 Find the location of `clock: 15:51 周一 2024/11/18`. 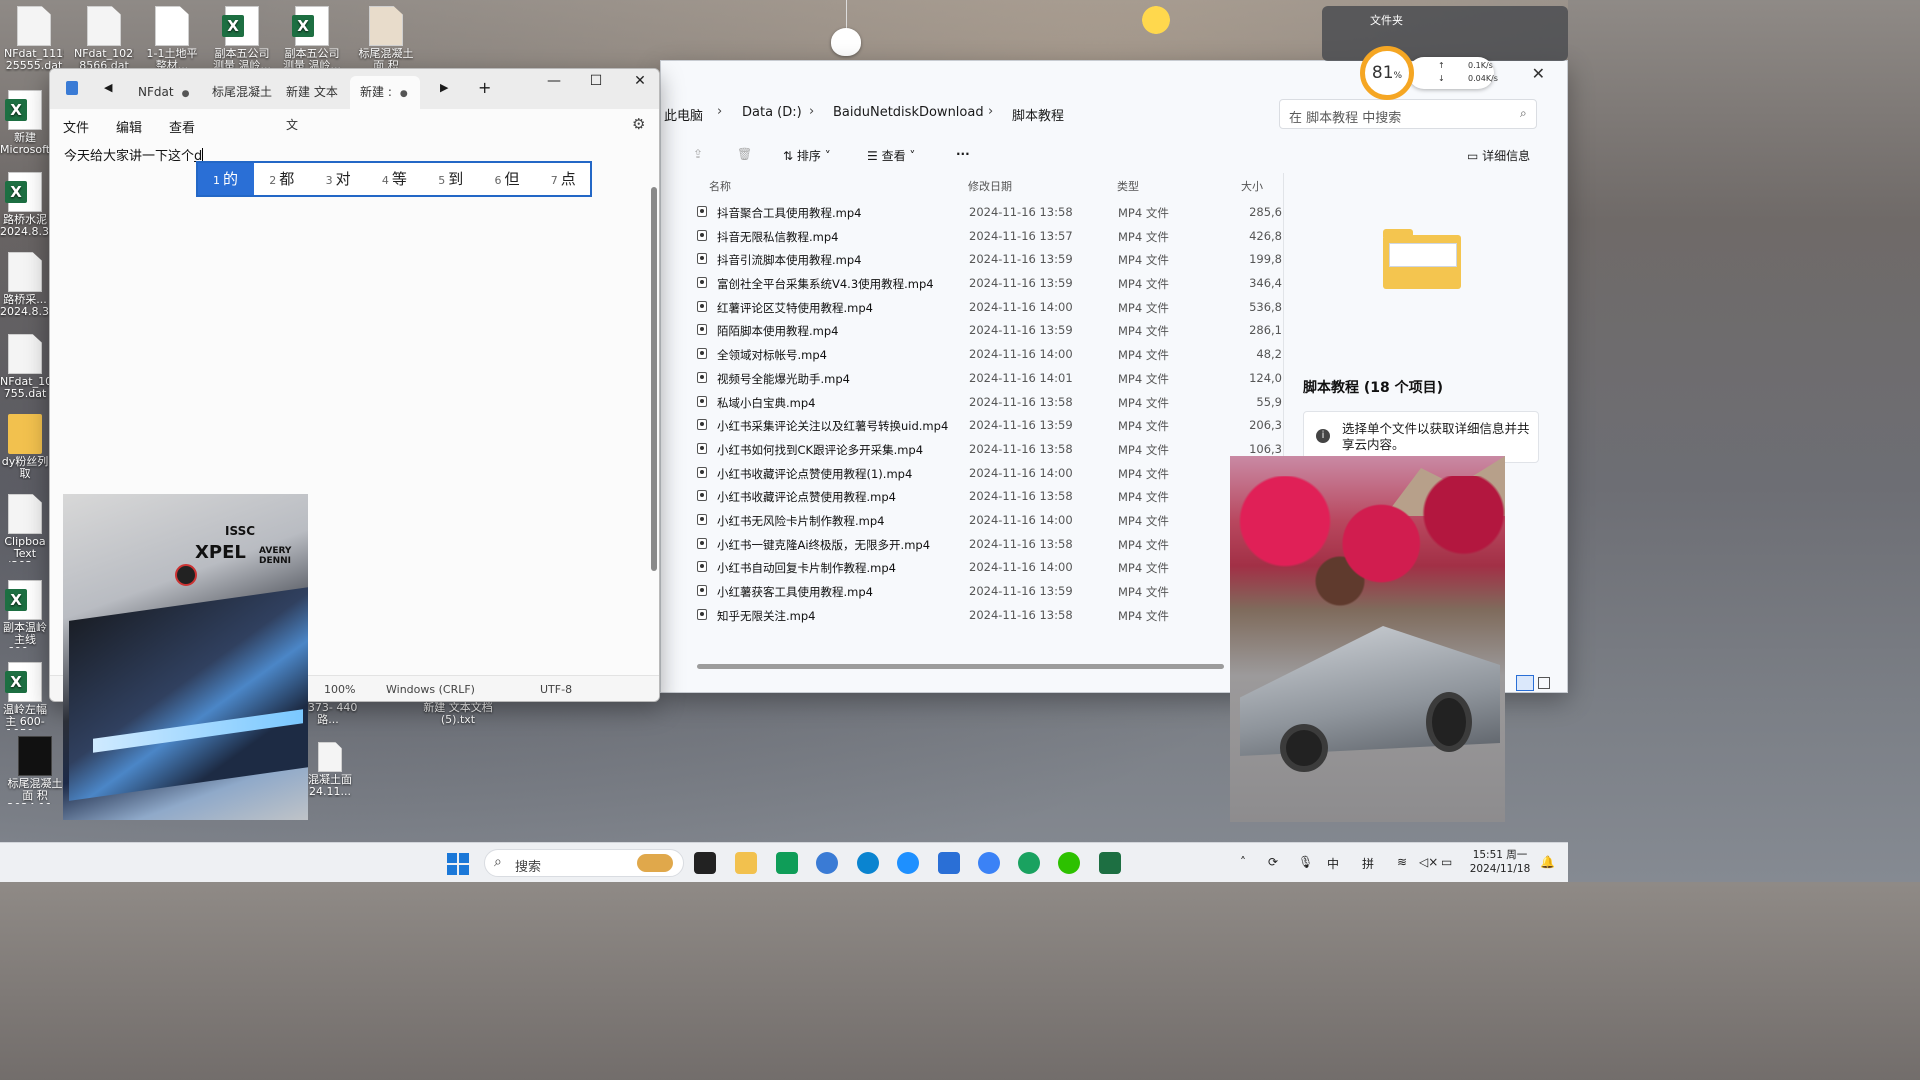

clock: 15:51 周一 2024/11/18 is located at coordinates (1500, 862).